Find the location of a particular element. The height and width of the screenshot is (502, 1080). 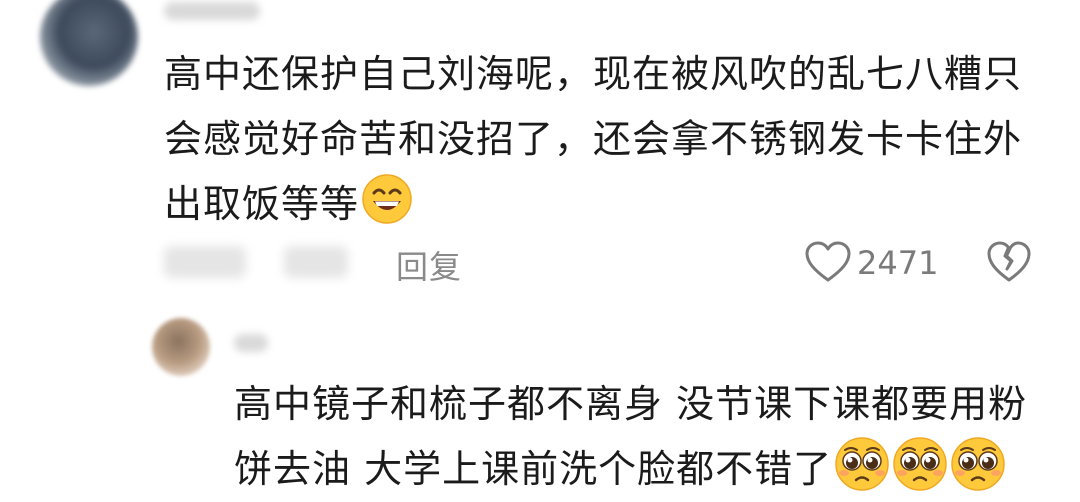

heart-outline-icon is located at coordinates (828, 262).